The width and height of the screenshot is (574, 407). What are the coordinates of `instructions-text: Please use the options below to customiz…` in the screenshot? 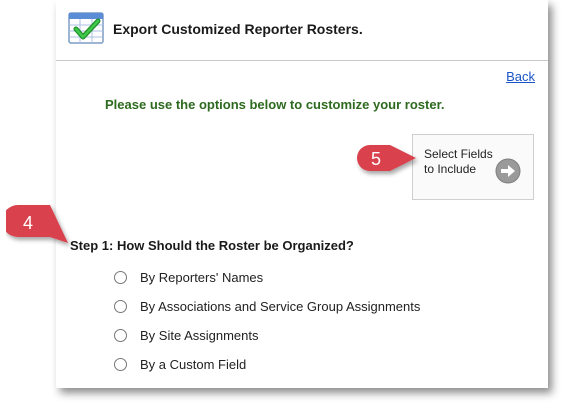 It's located at (275, 104).